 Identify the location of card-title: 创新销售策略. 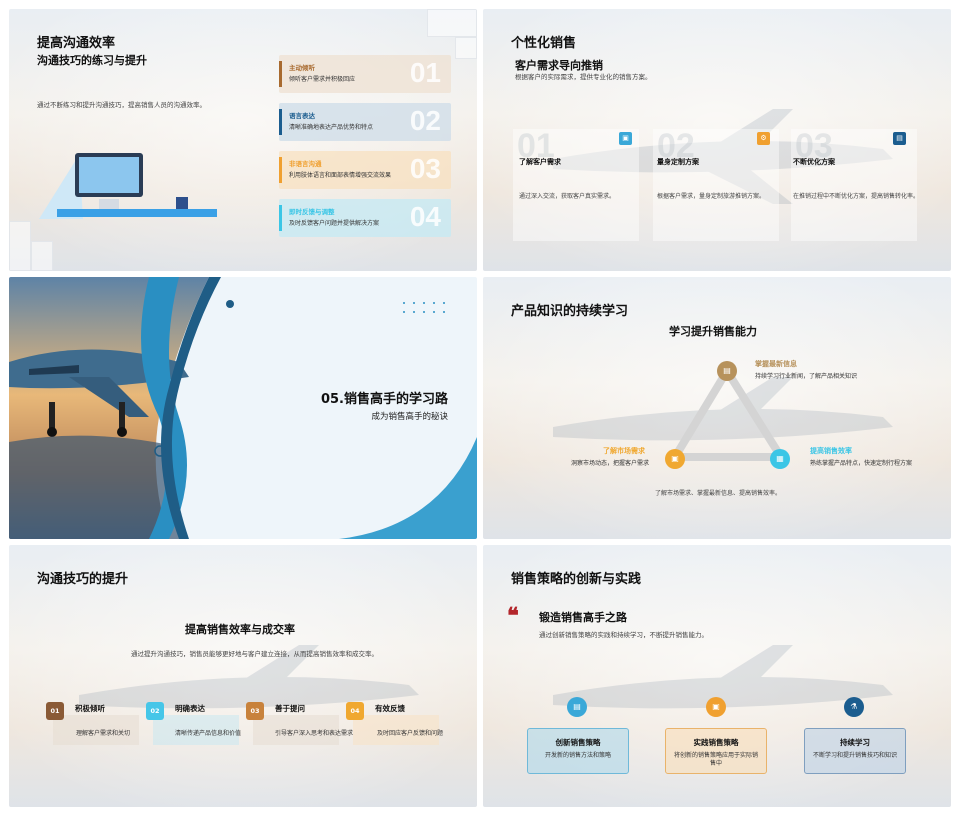
(578, 742).